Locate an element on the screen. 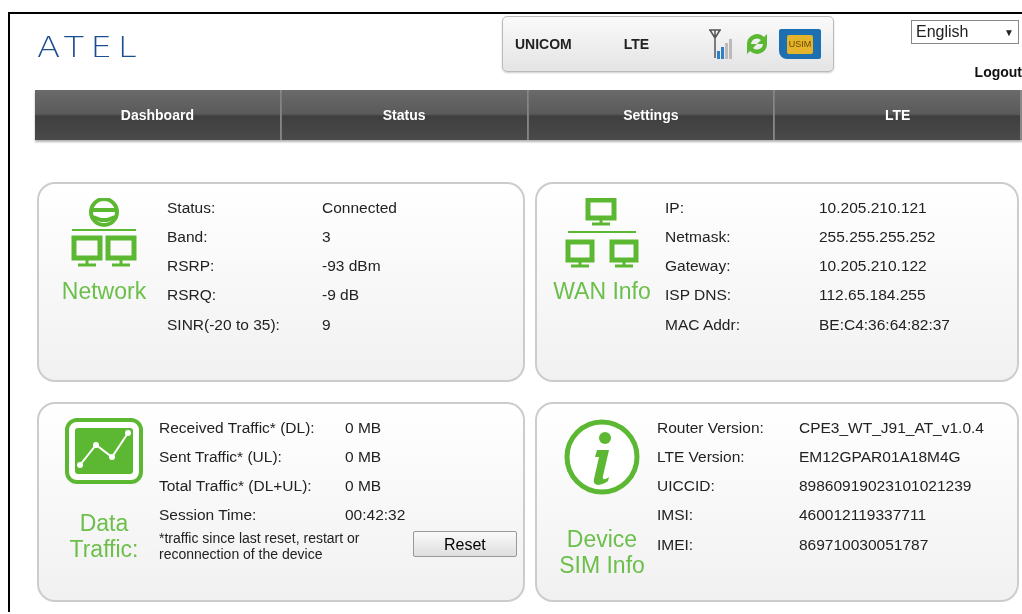 The height and width of the screenshot is (614, 1022). footnote: *traffic since last reset, restart or reconnection of the device is located at coordinates (260, 546).